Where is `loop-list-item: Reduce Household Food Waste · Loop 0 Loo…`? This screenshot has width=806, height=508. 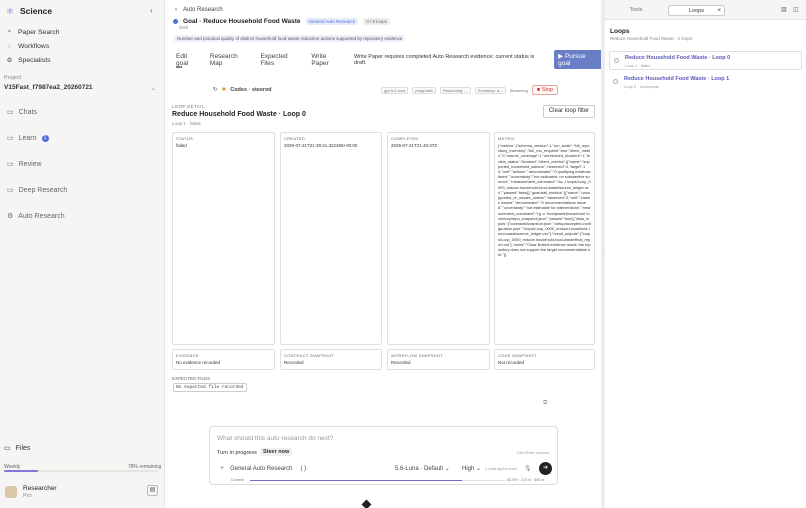
loop-list-item: Reduce Household Food Waste · Loop 0 Loo… is located at coordinates (705, 60).